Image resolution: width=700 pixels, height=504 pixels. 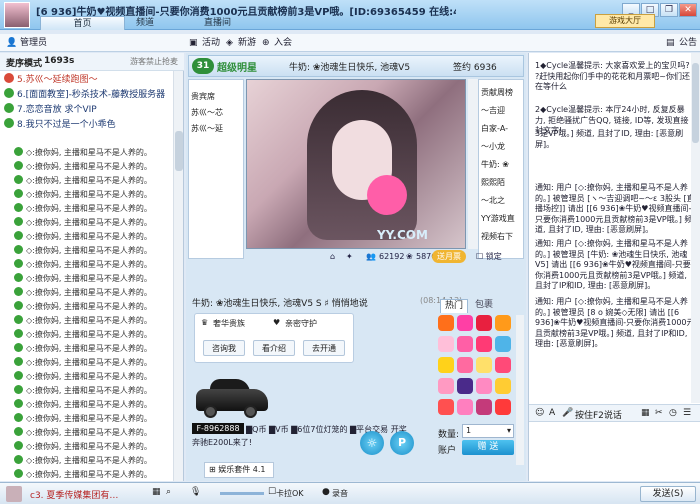 What do you see at coordinates (688, 10) in the screenshot?
I see `close-icon: ✕` at bounding box center [688, 10].